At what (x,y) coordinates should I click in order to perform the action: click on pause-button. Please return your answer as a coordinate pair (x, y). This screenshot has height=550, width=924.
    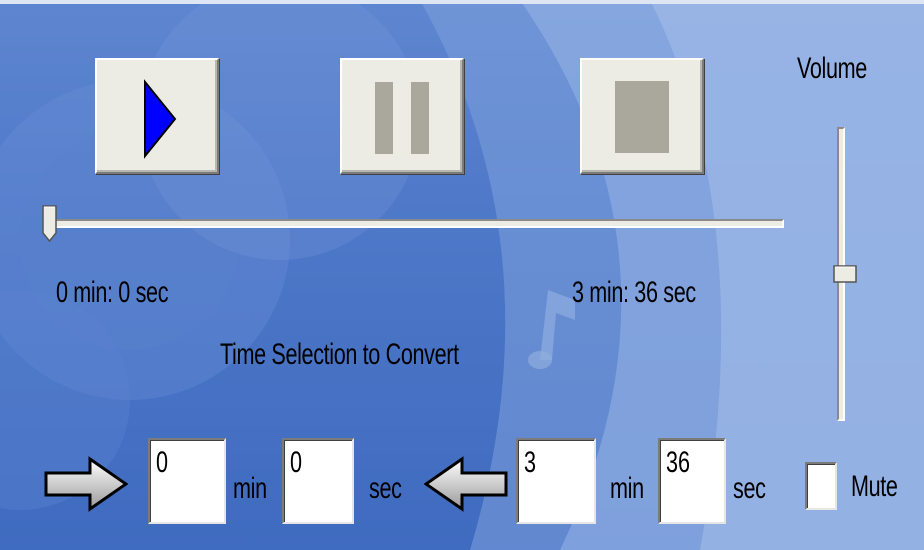
    Looking at the image, I should click on (402, 116).